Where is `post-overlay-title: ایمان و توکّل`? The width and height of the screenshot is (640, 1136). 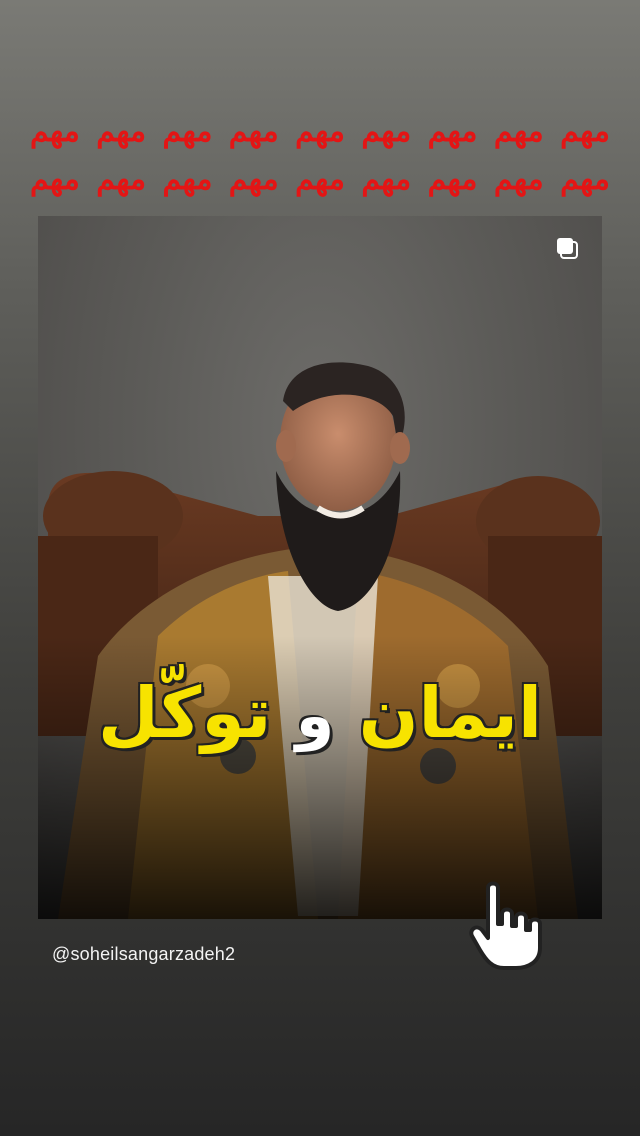 post-overlay-title: ایمان و توکّل is located at coordinates (320, 714).